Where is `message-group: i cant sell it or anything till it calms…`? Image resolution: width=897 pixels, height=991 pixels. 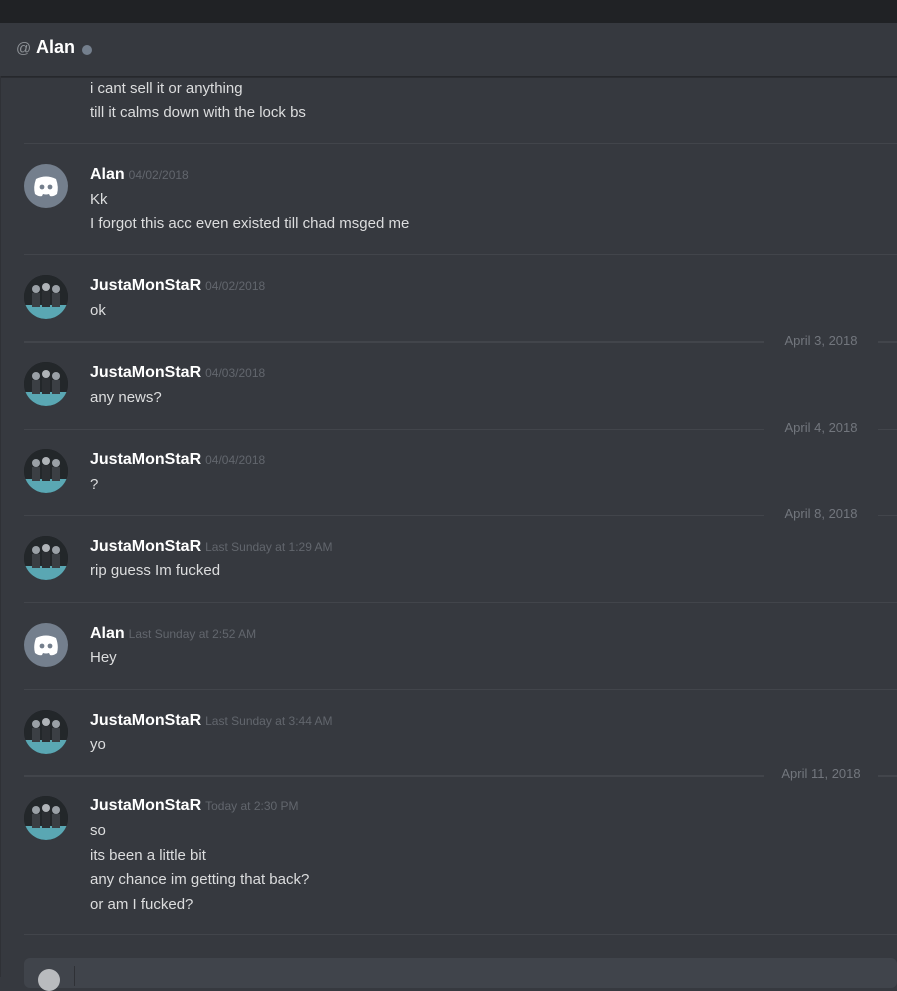 message-group: i cant sell it or anything till it calms… is located at coordinates (460, 110).